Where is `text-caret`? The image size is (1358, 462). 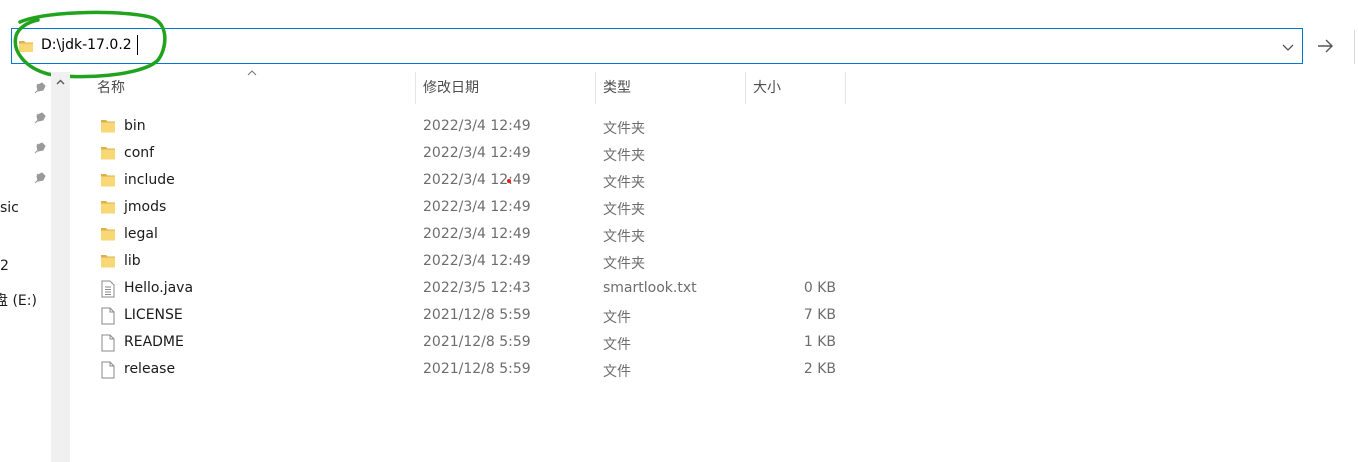 text-caret is located at coordinates (137, 45).